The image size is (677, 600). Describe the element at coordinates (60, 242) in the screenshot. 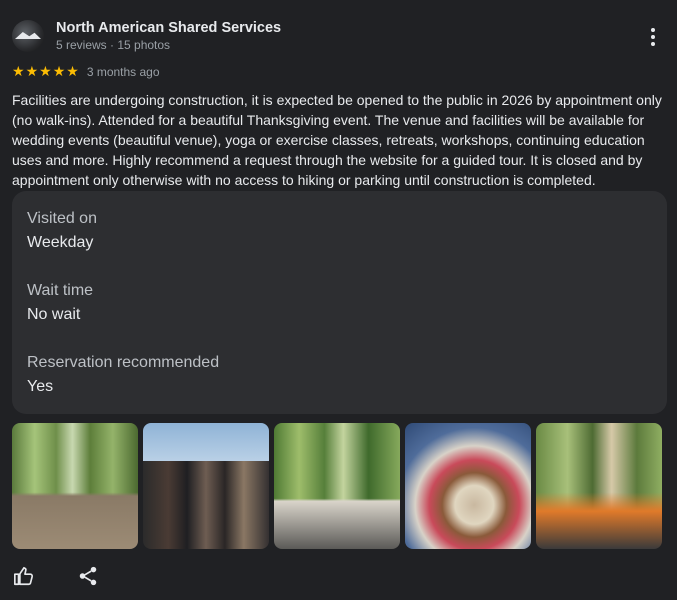

I see `detail-value: Weekday` at that location.